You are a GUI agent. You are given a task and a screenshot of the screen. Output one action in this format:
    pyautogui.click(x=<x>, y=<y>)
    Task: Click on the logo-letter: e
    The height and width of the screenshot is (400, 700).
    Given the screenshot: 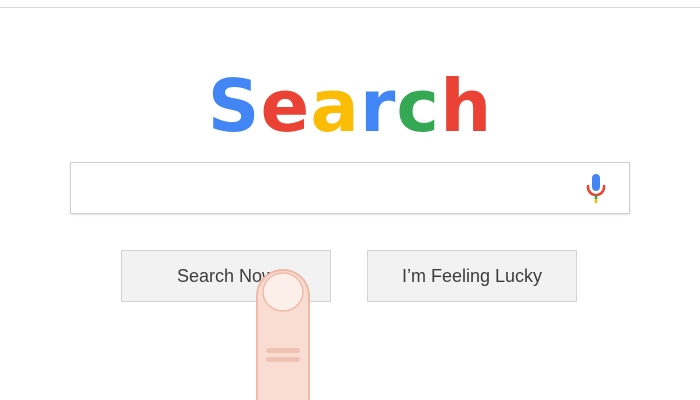 What is the action you would take?
    pyautogui.click(x=285, y=106)
    